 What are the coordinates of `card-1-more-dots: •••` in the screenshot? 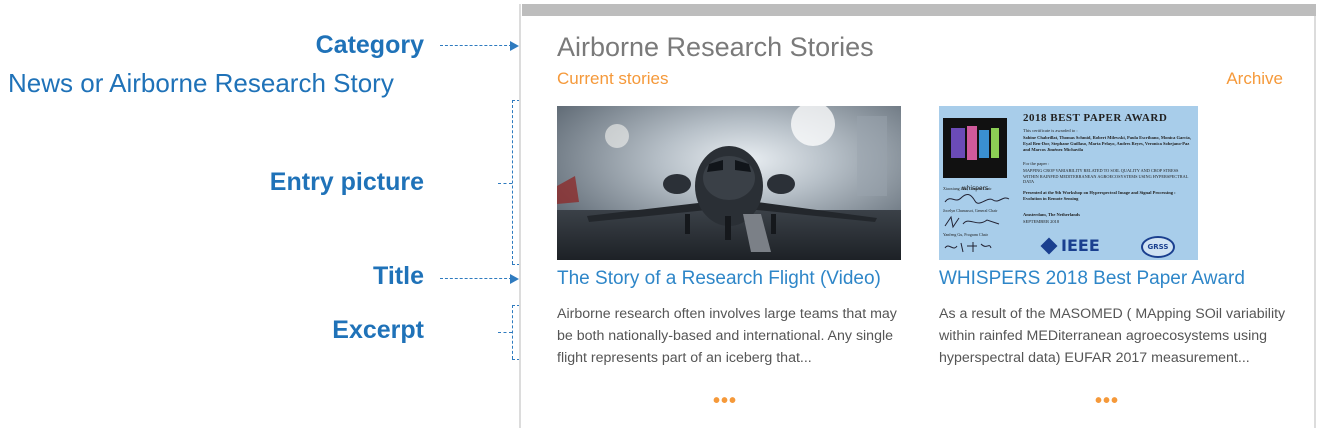 It's located at (725, 401).